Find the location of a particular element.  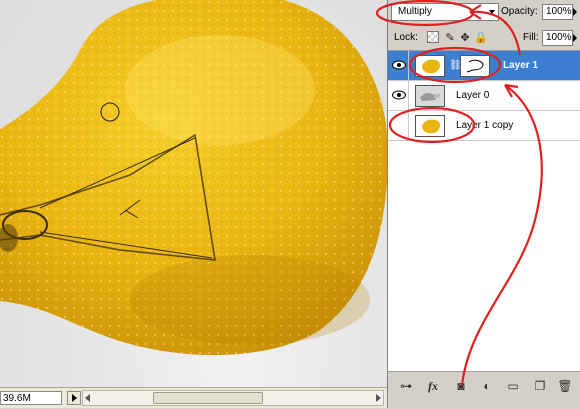

layer-name: Layer 0 is located at coordinates (472, 96).